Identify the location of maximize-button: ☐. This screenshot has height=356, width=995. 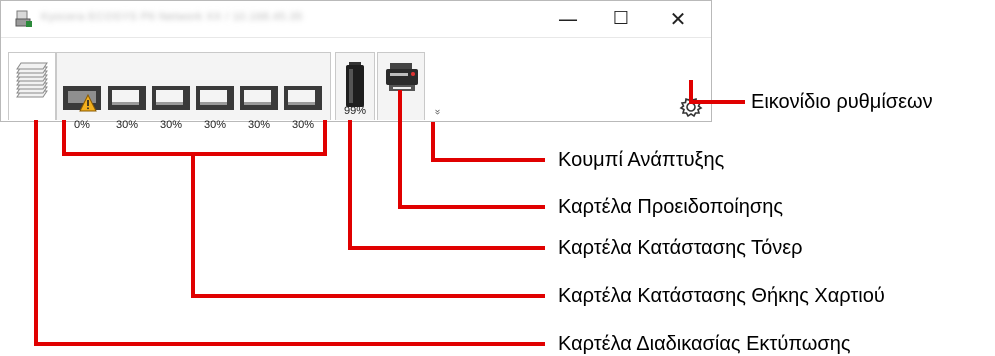
(621, 19).